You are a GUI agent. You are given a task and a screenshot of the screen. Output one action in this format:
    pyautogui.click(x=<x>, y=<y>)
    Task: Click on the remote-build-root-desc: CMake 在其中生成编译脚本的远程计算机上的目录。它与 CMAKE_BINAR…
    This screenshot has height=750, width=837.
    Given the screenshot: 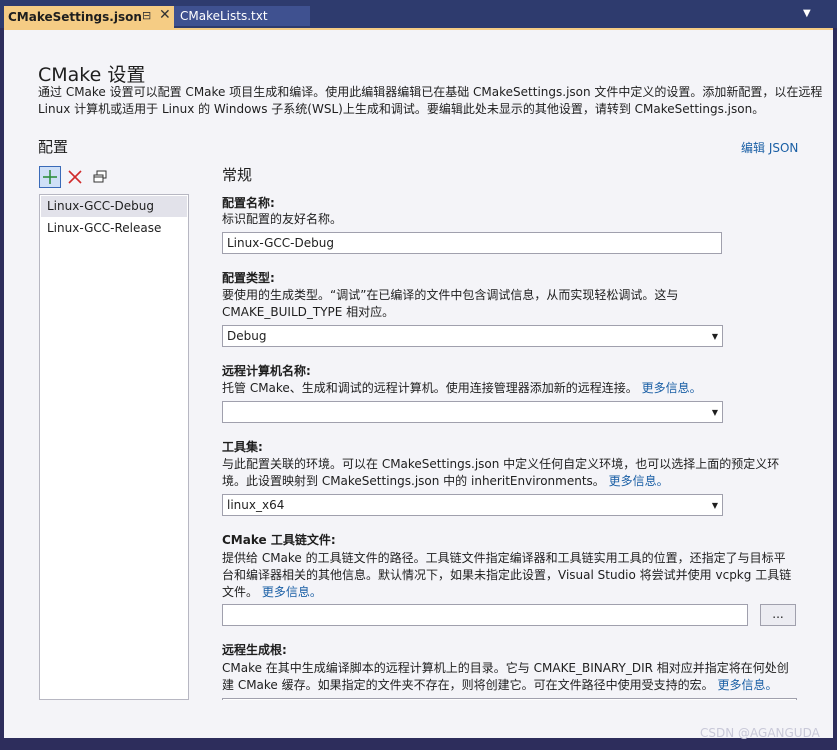 What is the action you would take?
    pyautogui.click(x=509, y=677)
    